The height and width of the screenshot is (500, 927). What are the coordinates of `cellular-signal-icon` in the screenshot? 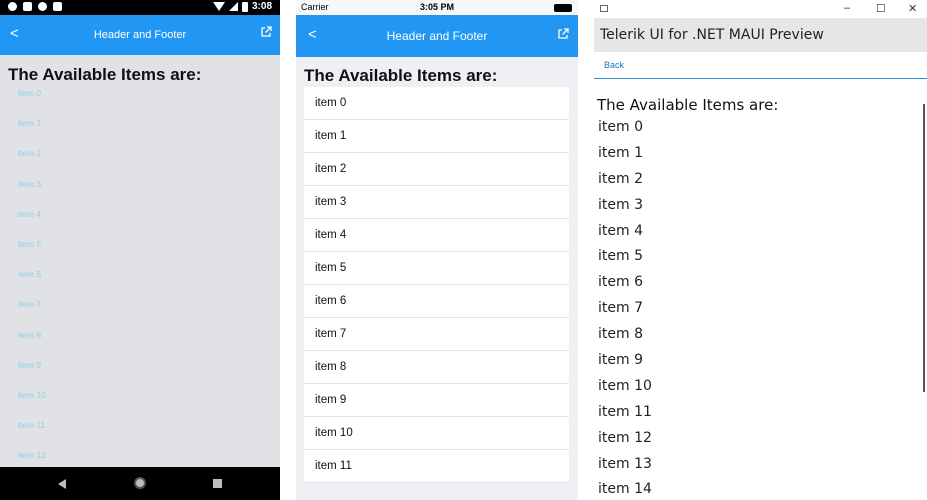 It's located at (233, 6).